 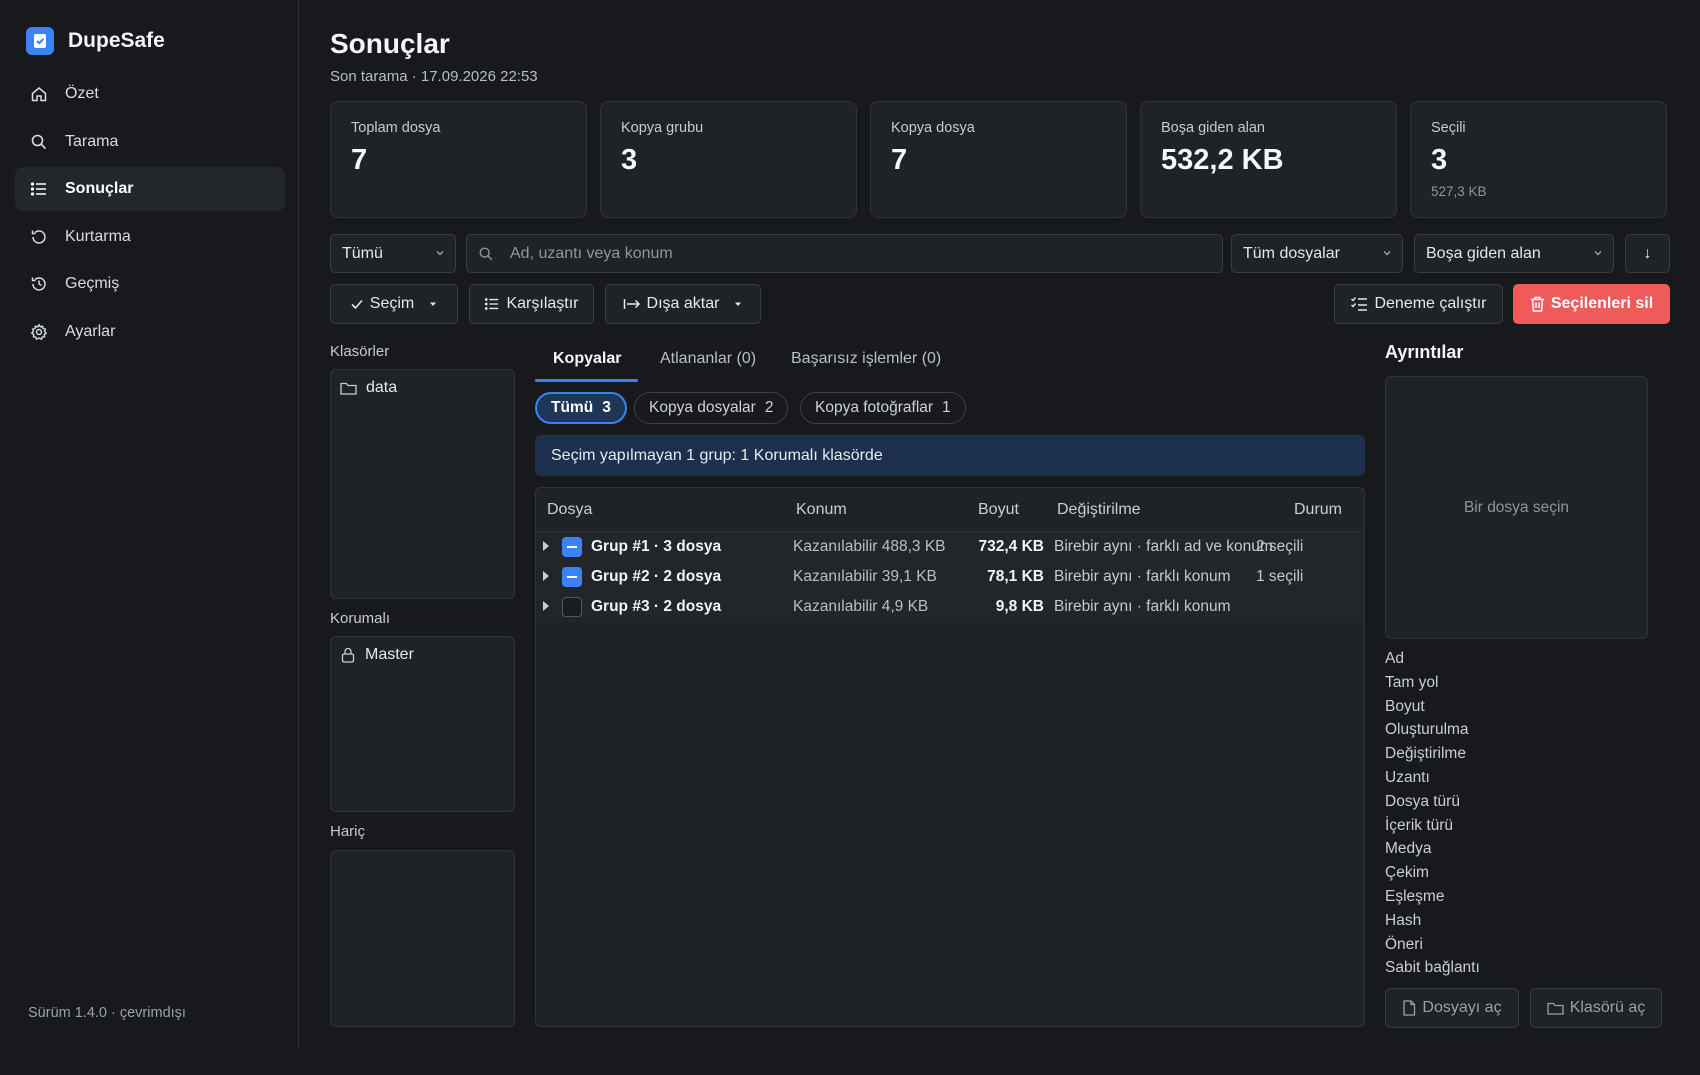 I want to click on group-name: Grup #1 · 3 dosya, so click(x=656, y=546).